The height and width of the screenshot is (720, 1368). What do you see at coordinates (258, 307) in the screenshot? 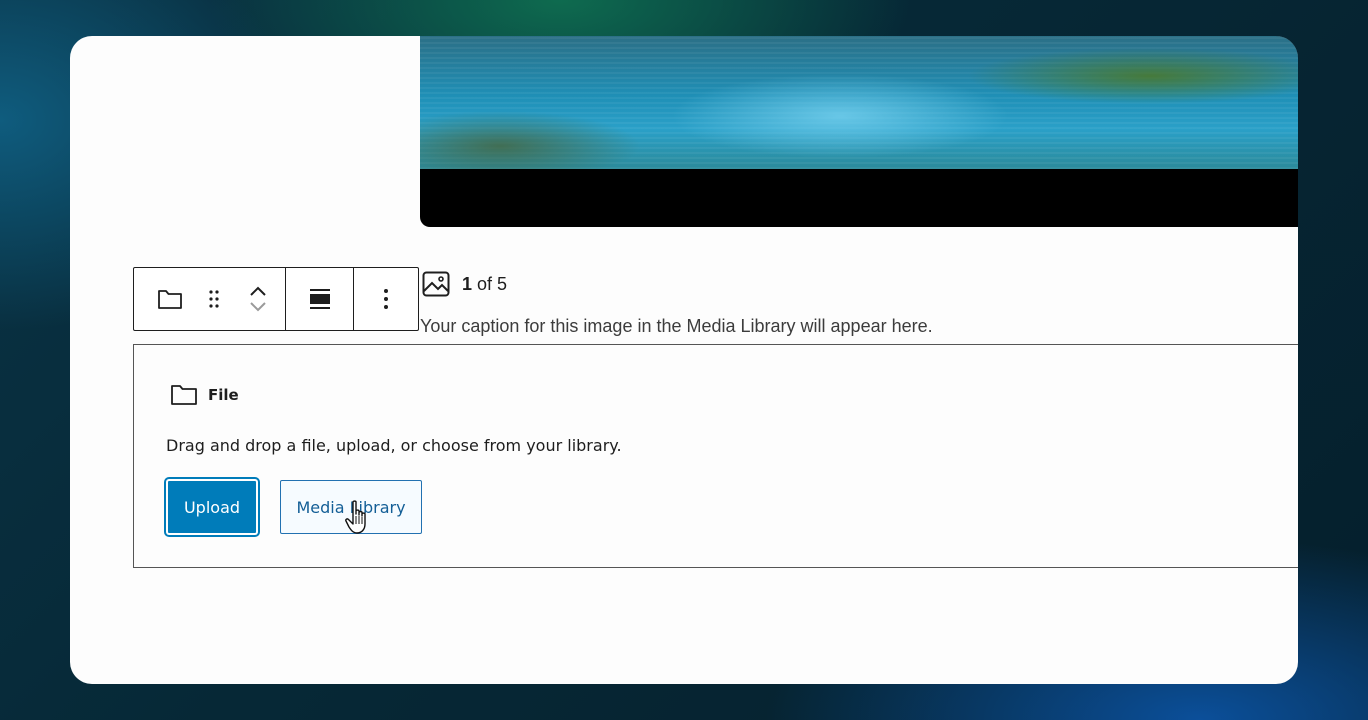
I see `chevron-down-icon` at bounding box center [258, 307].